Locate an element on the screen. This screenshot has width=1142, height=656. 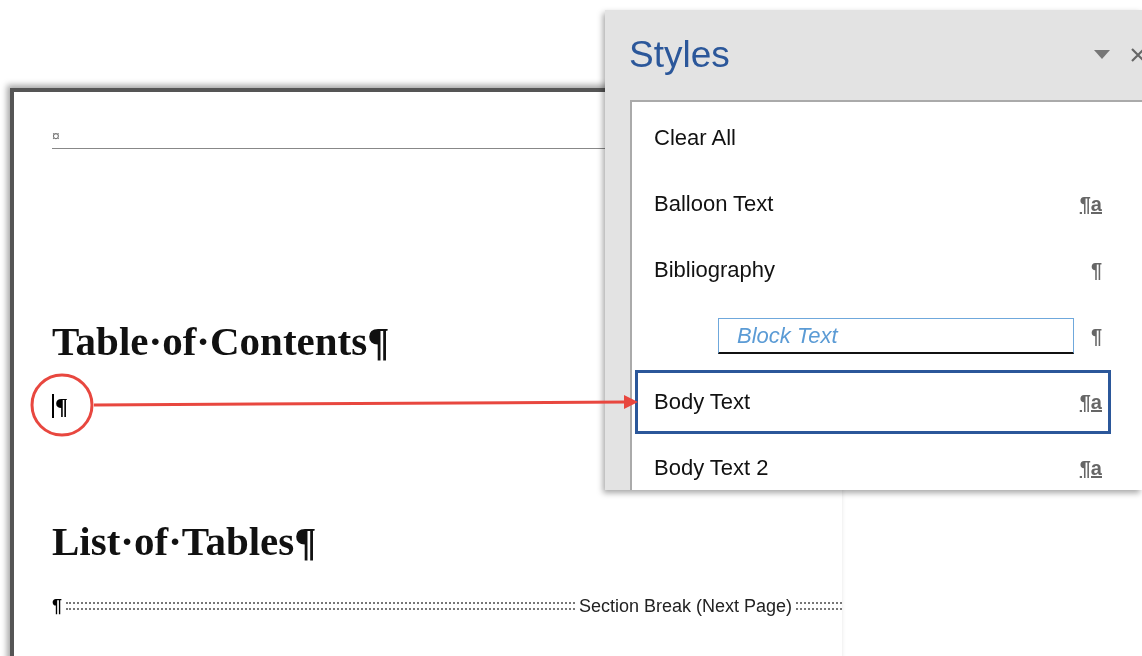
style-item: Body Text 2 ¶a is located at coordinates (873, 468).